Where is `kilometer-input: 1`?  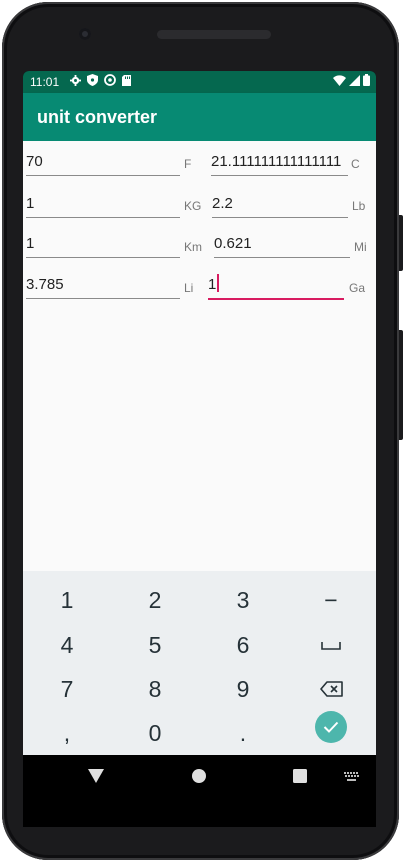
kilometer-input: 1 is located at coordinates (103, 245).